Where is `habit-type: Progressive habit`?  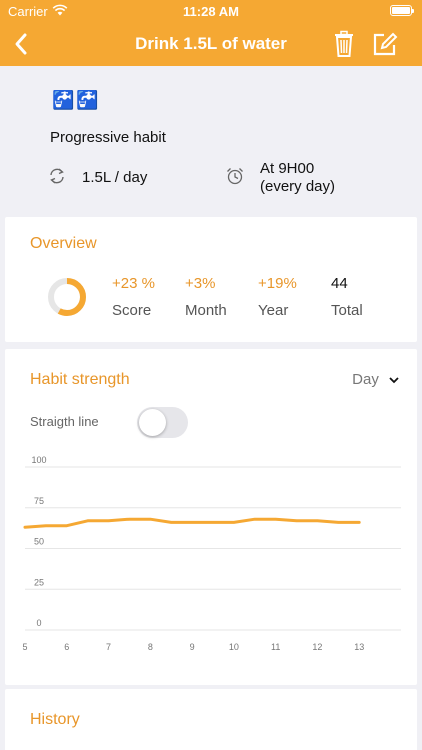
habit-type: Progressive habit is located at coordinates (108, 137).